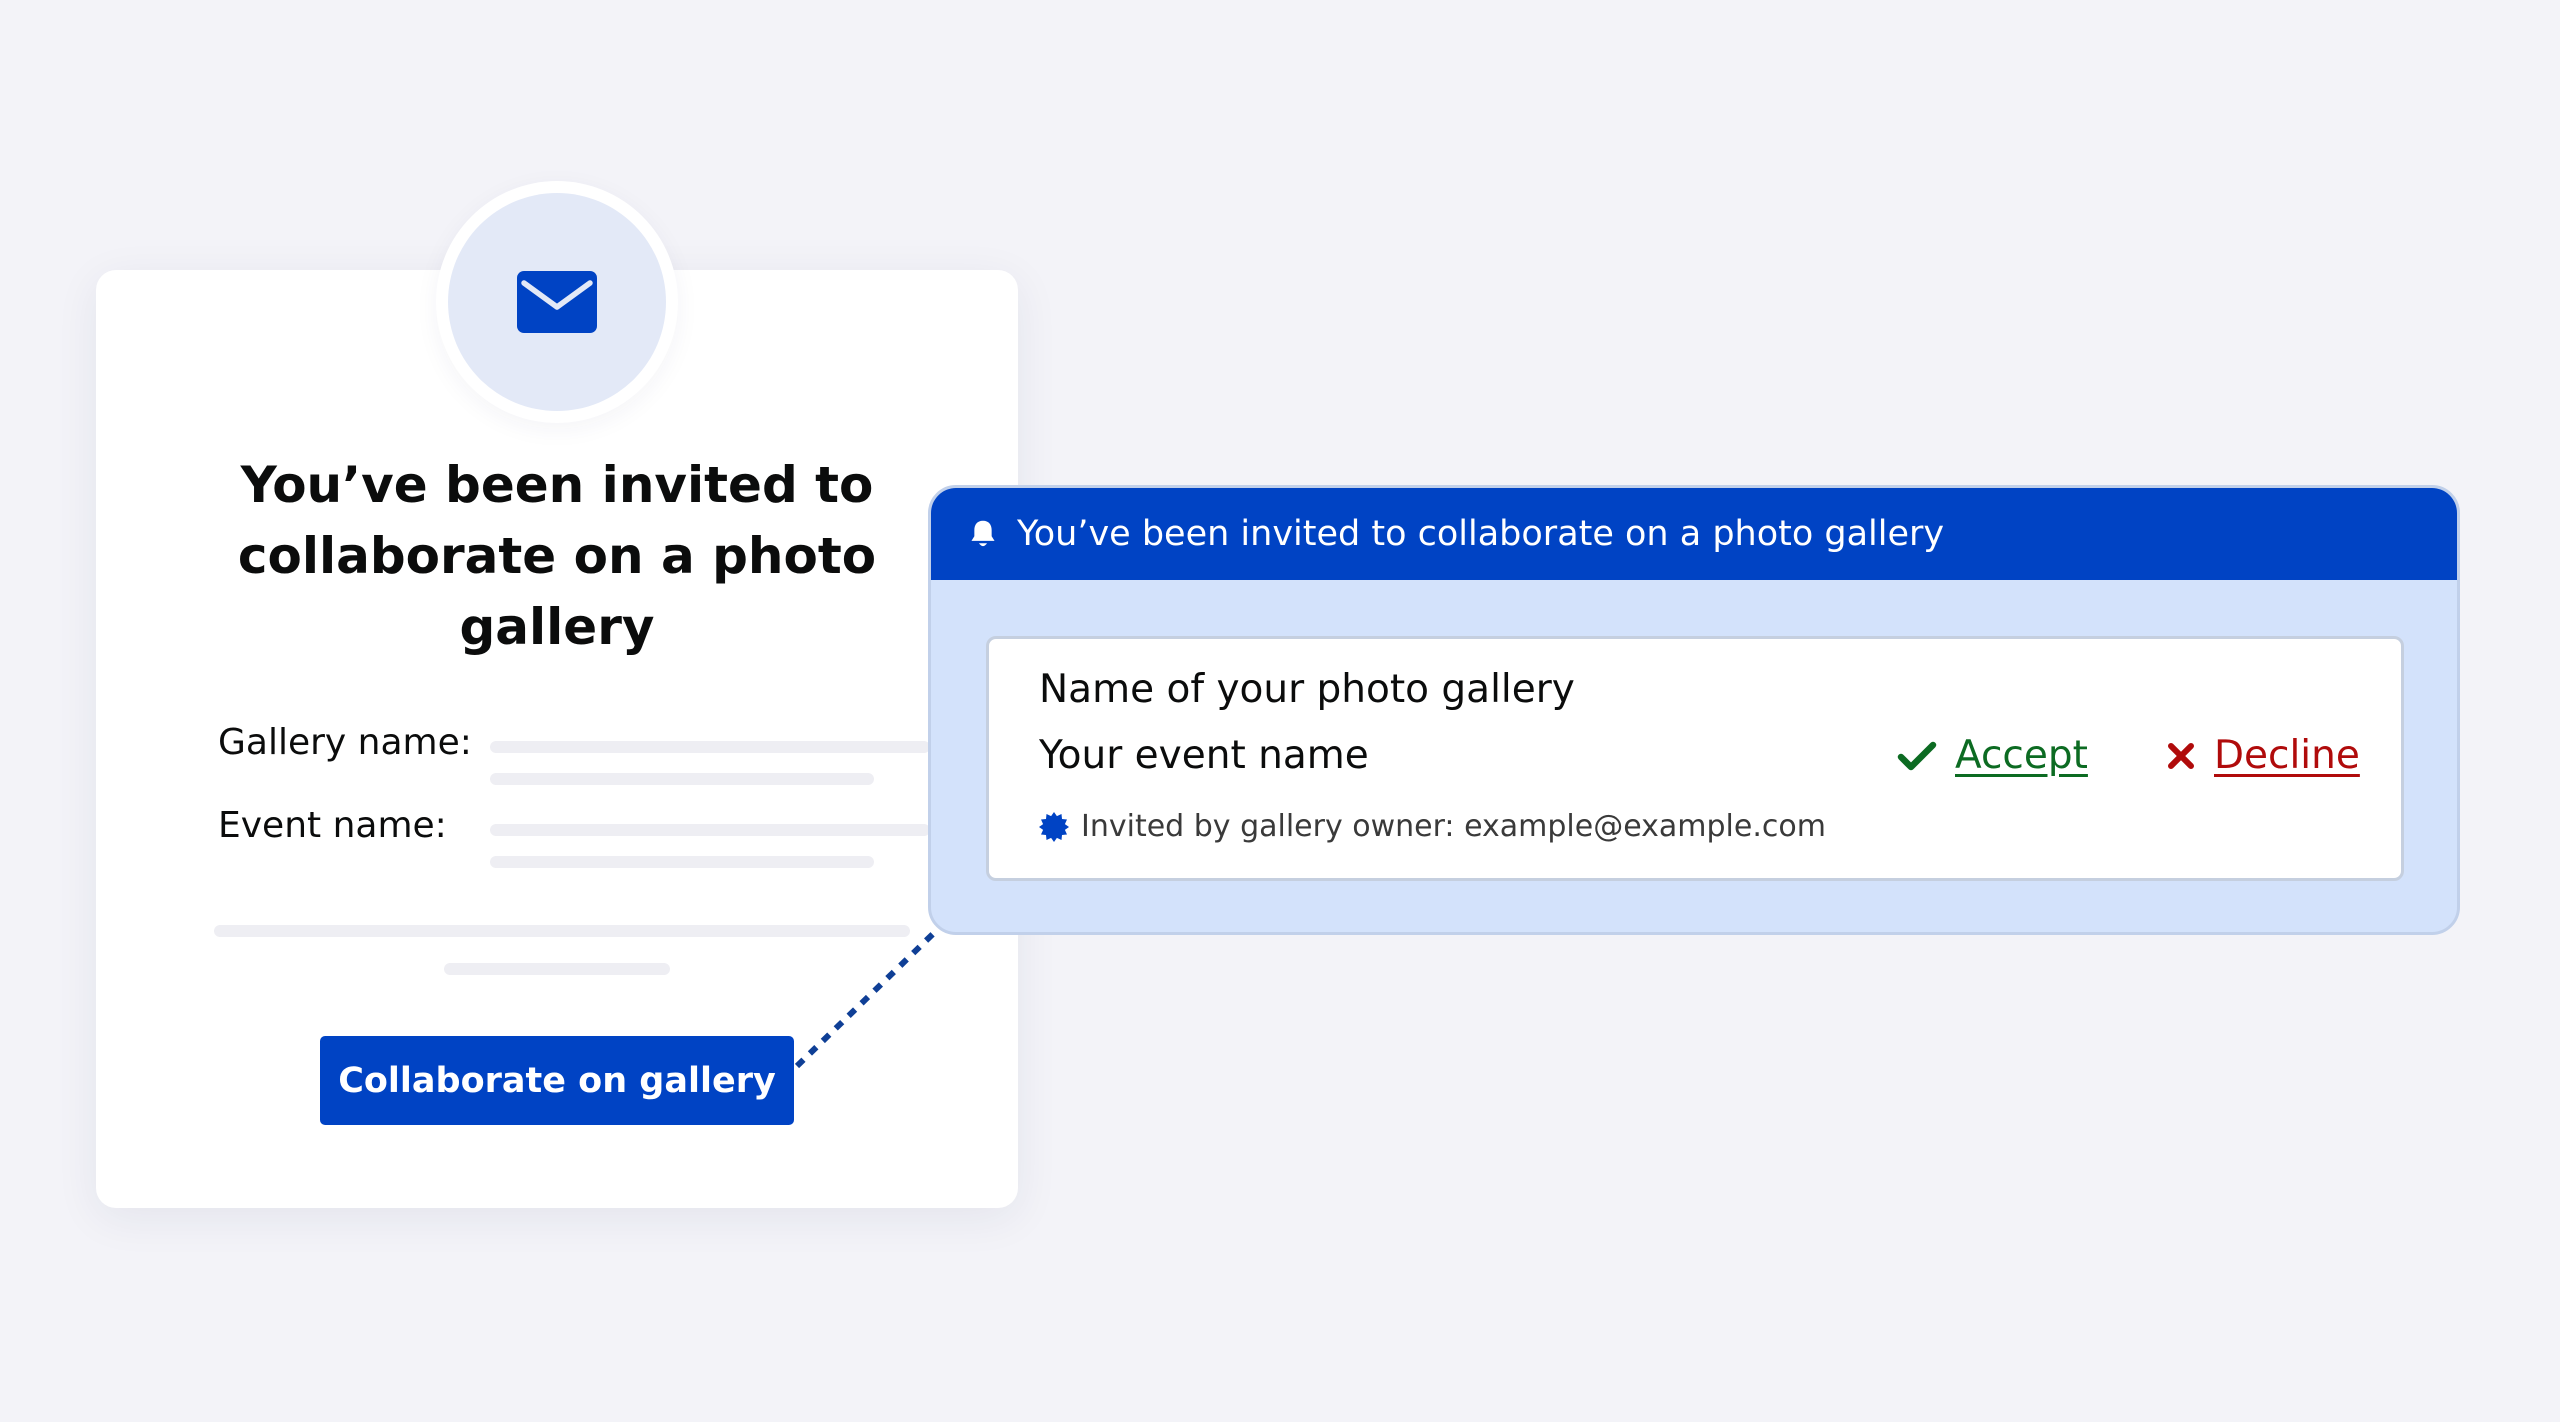  I want to click on gallery-name: Name of your photo gallery, so click(1307, 689).